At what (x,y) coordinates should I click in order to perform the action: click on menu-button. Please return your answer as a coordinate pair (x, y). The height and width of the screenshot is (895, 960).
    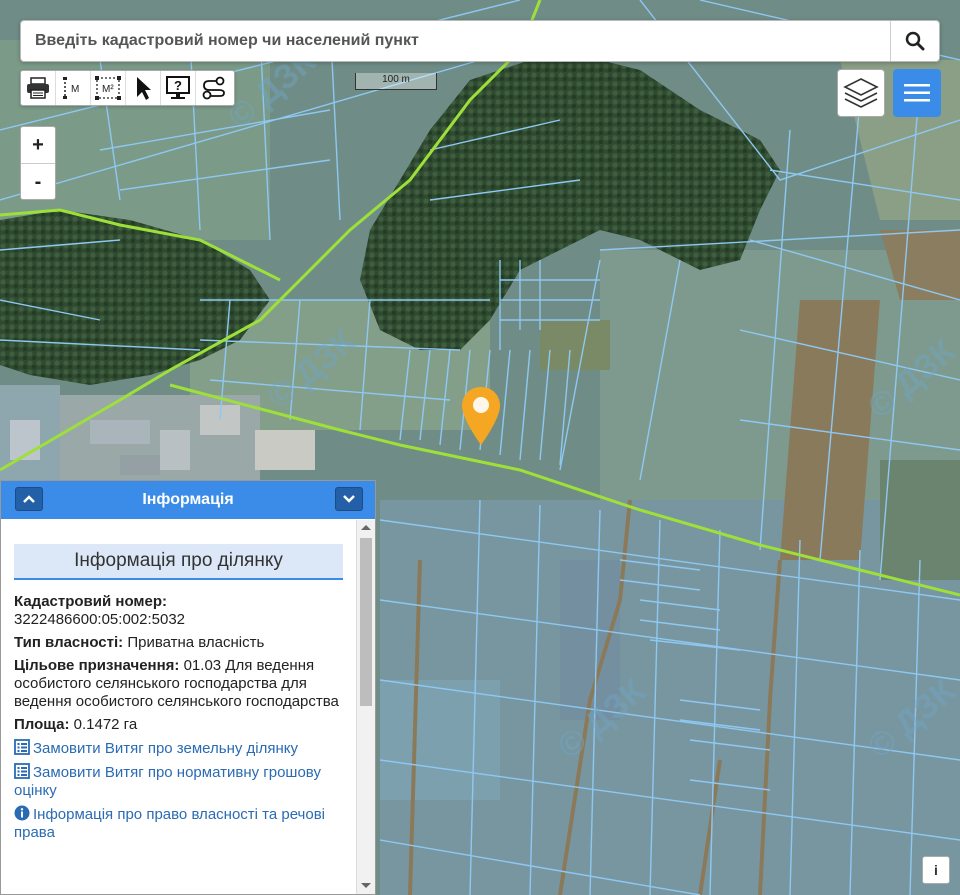
    Looking at the image, I should click on (917, 93).